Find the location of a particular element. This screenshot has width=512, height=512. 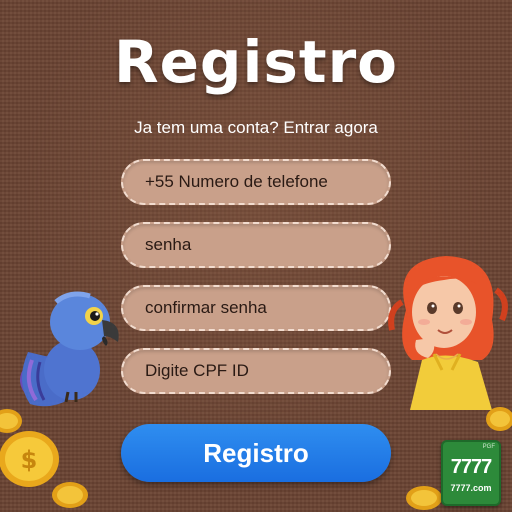

confirm-password-field is located at coordinates (256, 308).